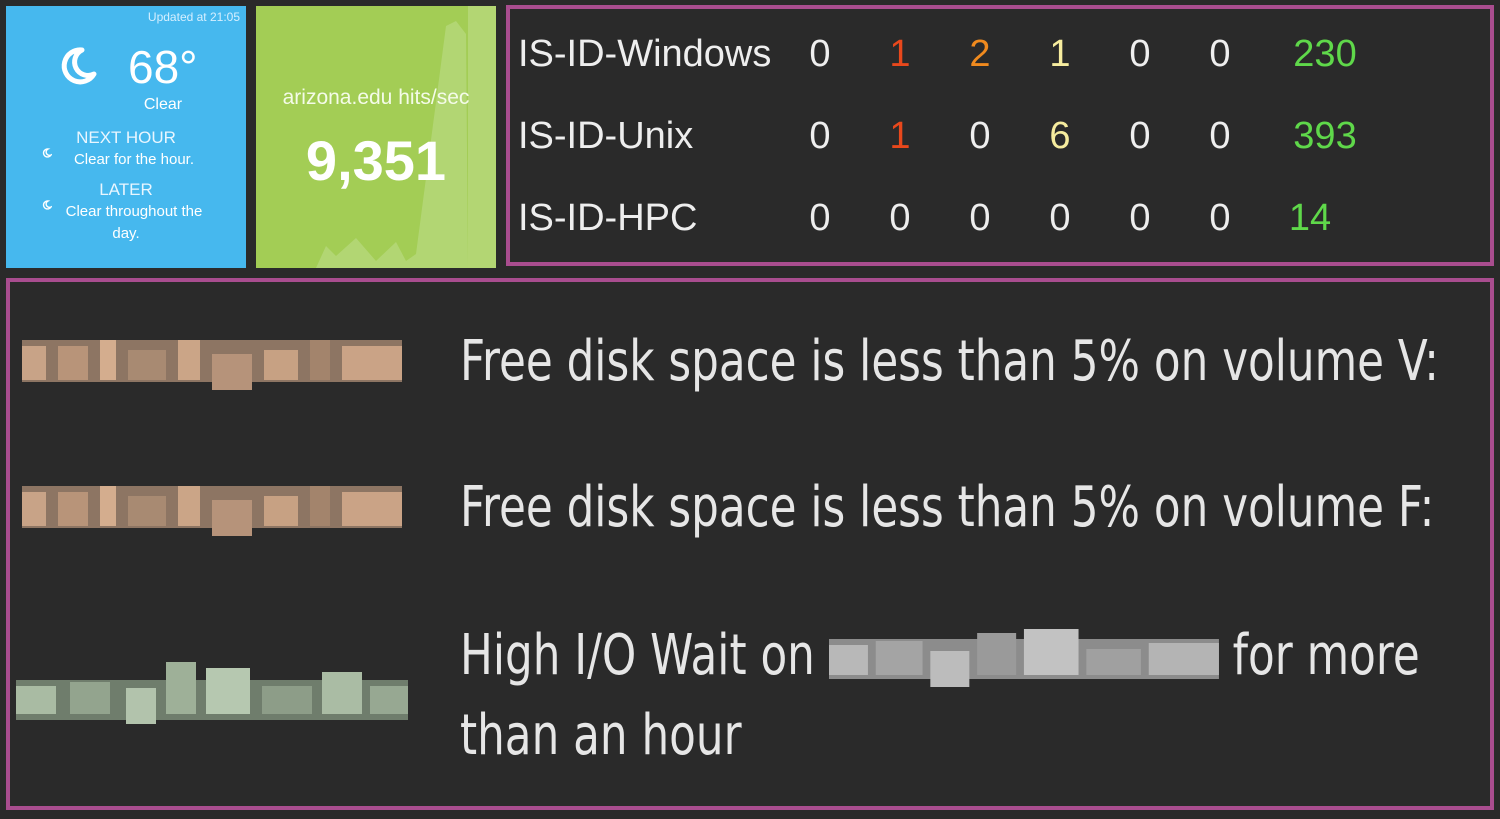  I want to click on critical-count: 0, so click(900, 218).